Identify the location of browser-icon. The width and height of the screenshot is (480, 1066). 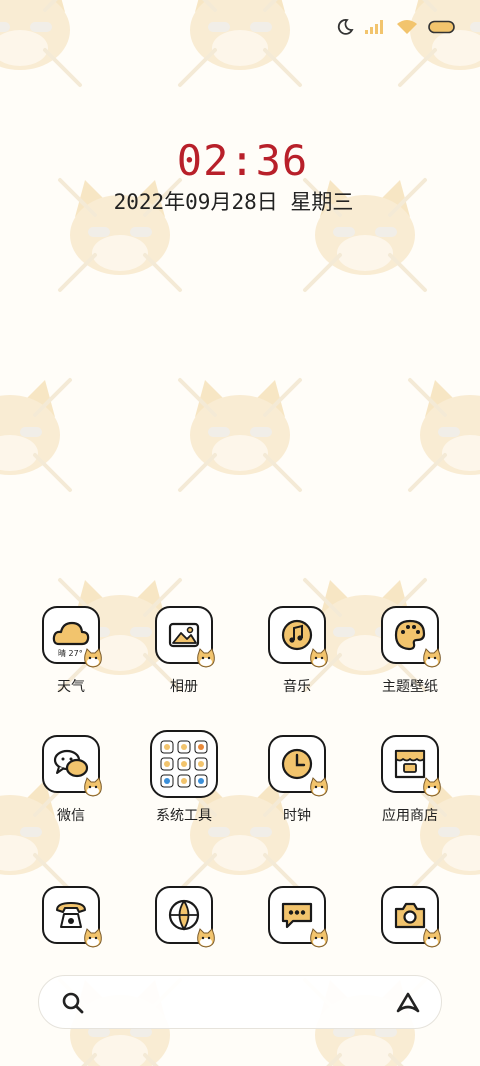
(184, 915).